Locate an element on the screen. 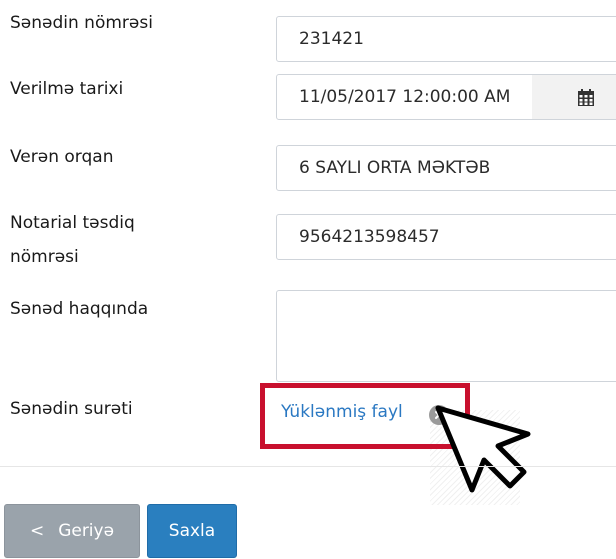 This screenshot has width=616, height=559. notary-label-line1: Notarial təsdiq is located at coordinates (72, 223).